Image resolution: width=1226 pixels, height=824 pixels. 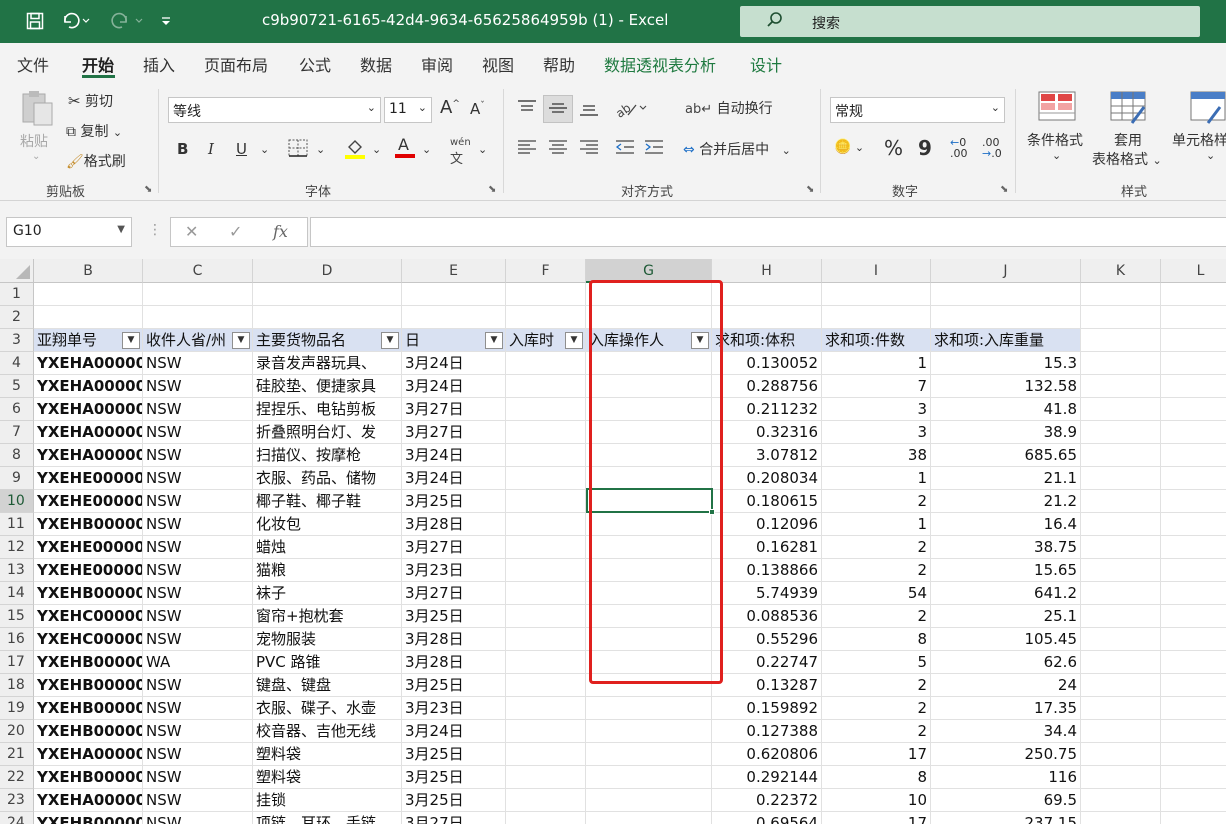 I want to click on increase-font-size-button: A^, so click(x=450, y=107).